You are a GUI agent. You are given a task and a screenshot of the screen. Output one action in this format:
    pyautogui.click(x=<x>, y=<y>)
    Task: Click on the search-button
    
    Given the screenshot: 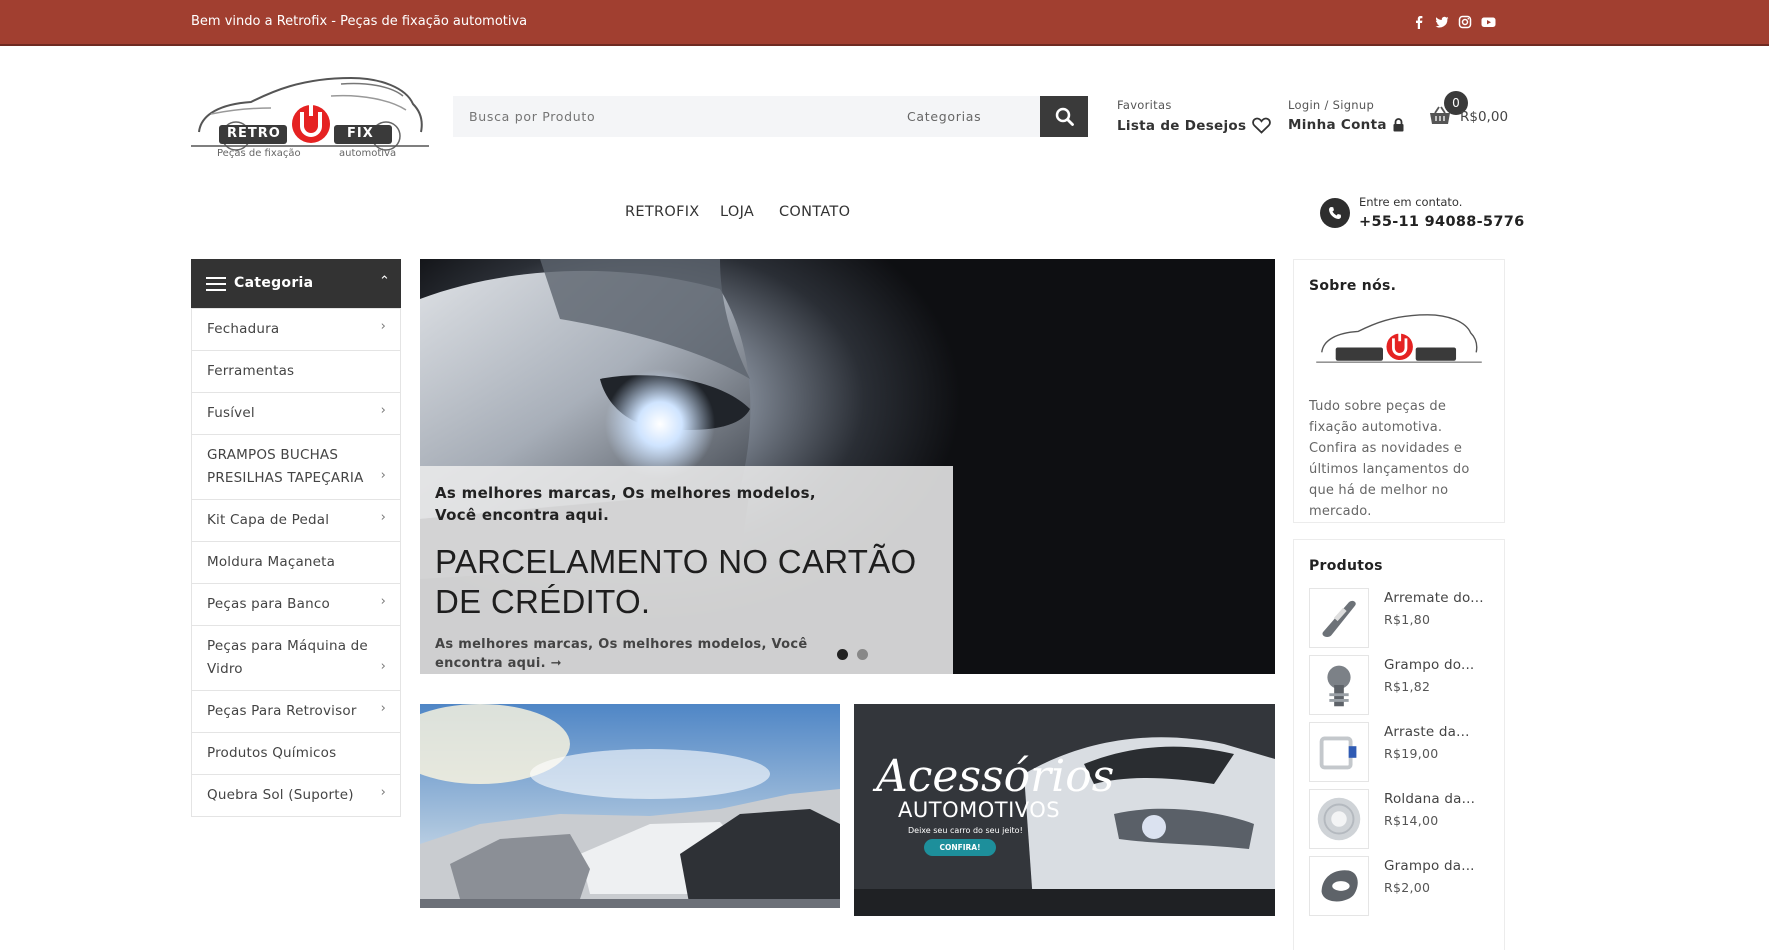 What is the action you would take?
    pyautogui.click(x=1064, y=116)
    